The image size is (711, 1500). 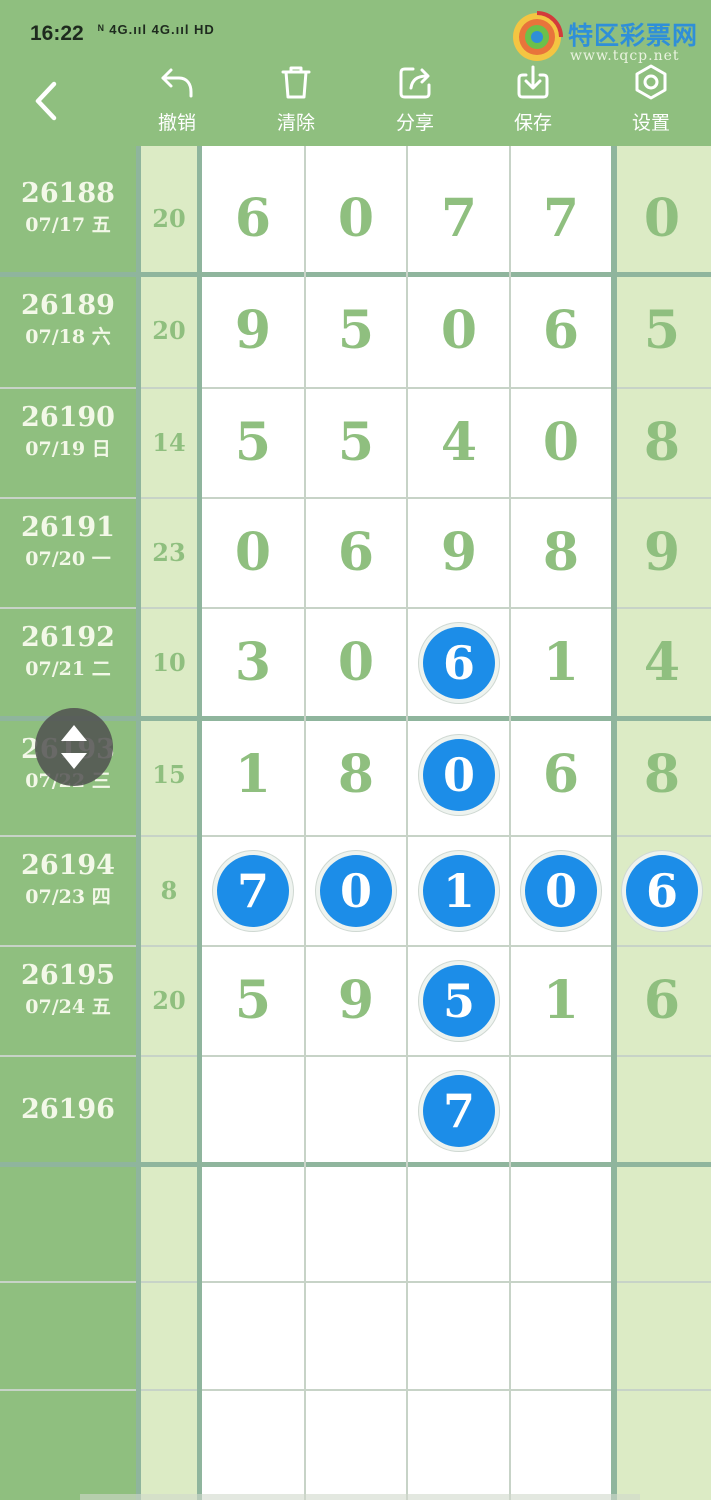 I want to click on period-cell: 26196, so click(x=68, y=1111).